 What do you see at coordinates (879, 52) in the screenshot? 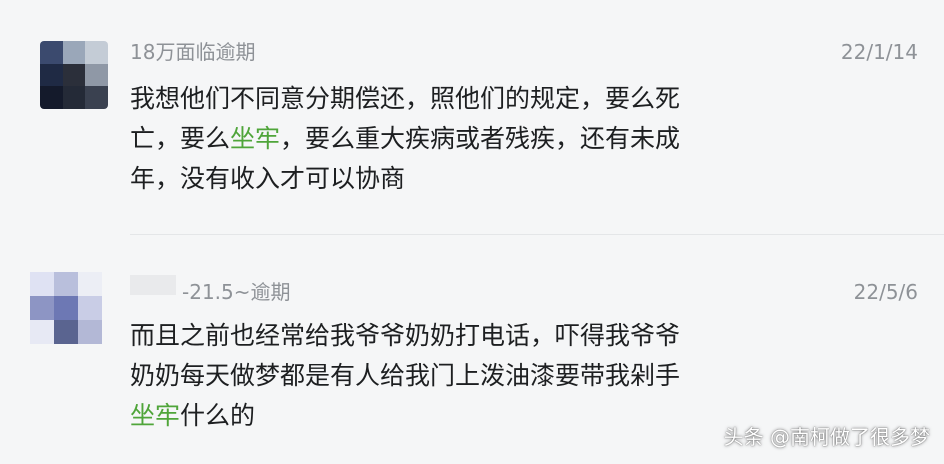
I see `comment-date: 22/1/14` at bounding box center [879, 52].